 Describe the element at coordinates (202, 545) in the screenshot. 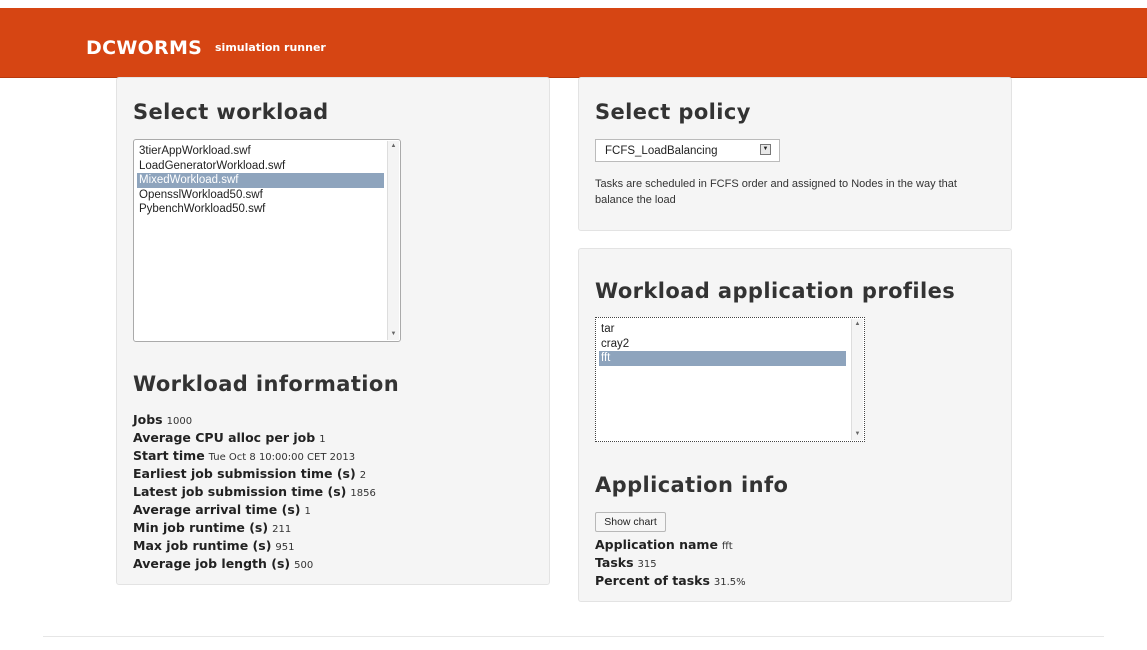

I see `info-label: Max job runtime (s)` at that location.